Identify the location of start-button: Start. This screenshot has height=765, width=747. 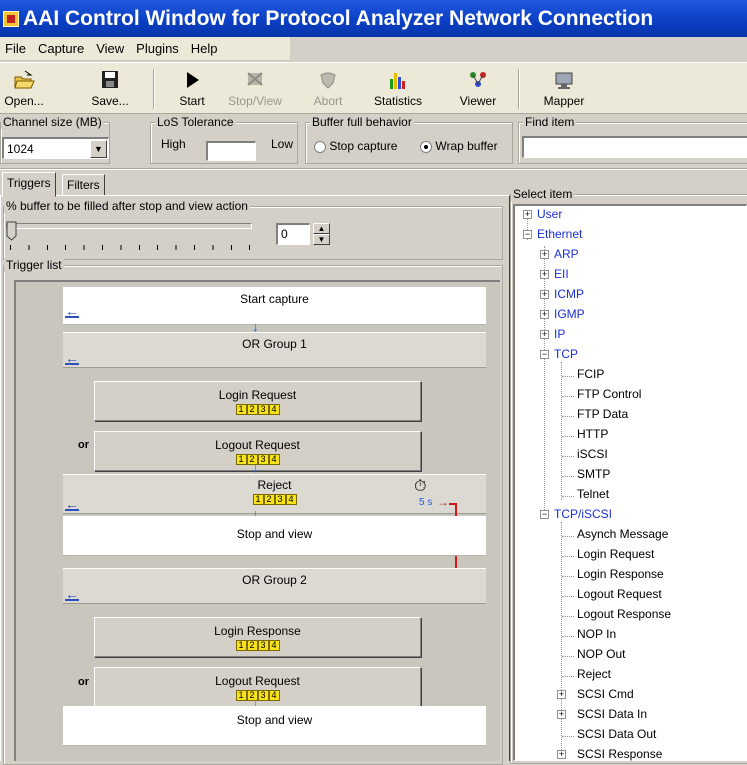
(192, 88).